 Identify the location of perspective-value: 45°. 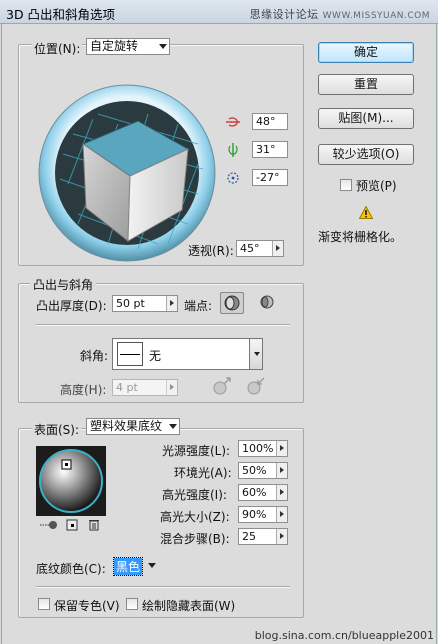
(250, 248).